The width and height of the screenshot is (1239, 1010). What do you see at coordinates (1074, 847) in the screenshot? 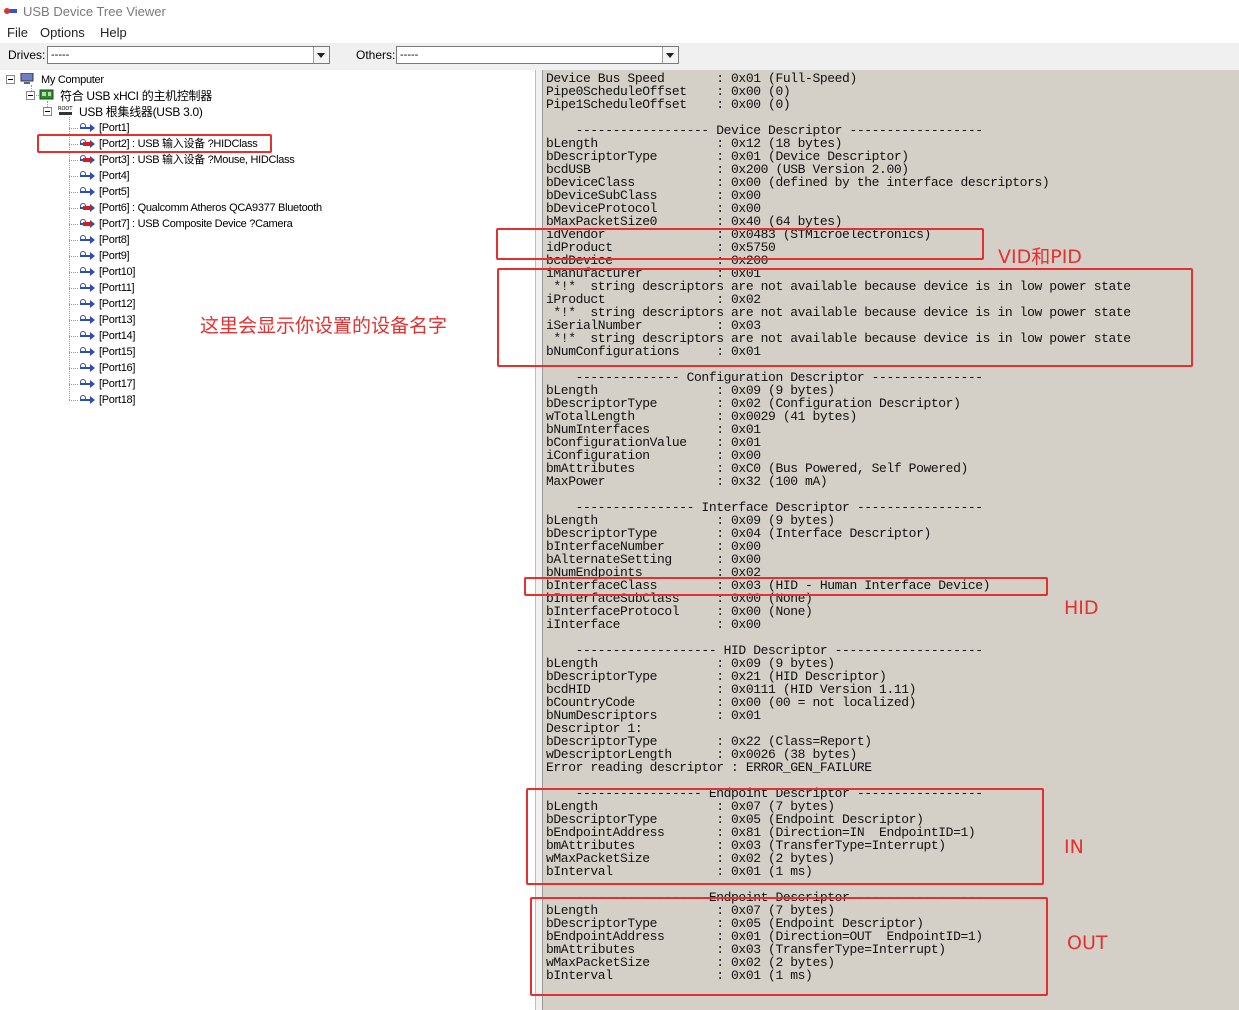
I see `annotation-in-label: IN` at bounding box center [1074, 847].